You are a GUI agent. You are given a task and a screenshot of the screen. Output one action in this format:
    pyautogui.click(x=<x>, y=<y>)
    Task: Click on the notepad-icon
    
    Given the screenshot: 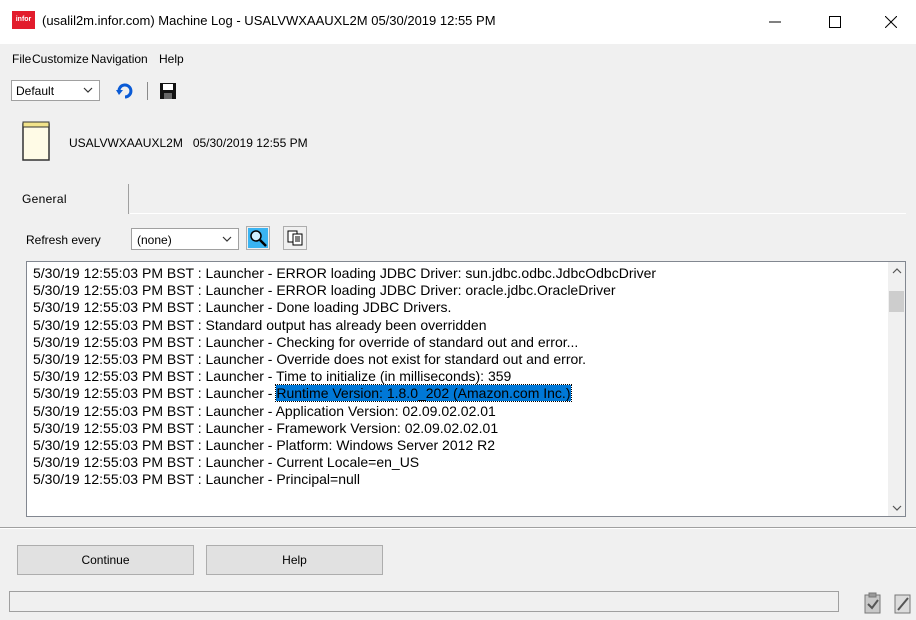 What is the action you would take?
    pyautogui.click(x=36, y=141)
    